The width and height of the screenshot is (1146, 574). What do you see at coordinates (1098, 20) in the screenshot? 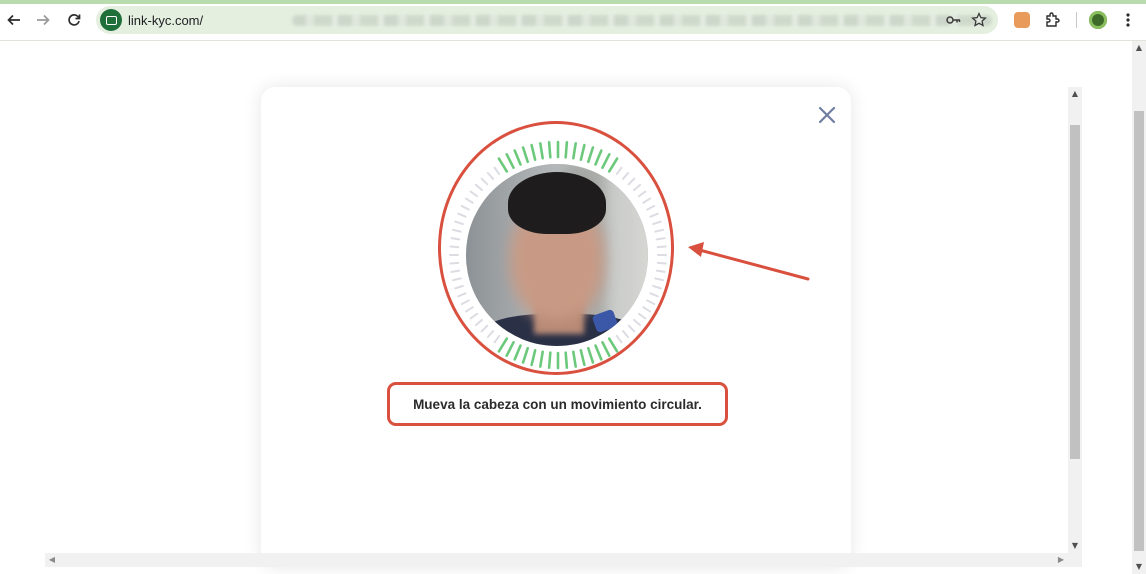
I see `profile-icon` at bounding box center [1098, 20].